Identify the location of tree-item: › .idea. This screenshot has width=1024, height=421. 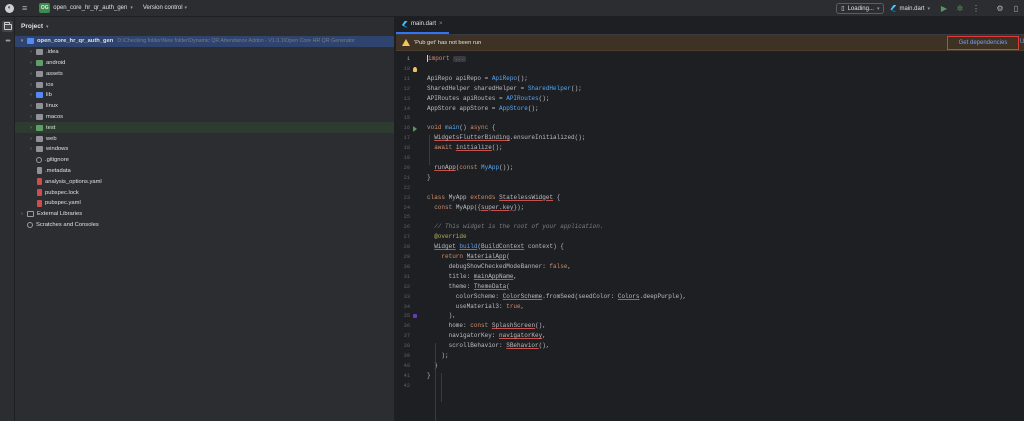
(204, 52).